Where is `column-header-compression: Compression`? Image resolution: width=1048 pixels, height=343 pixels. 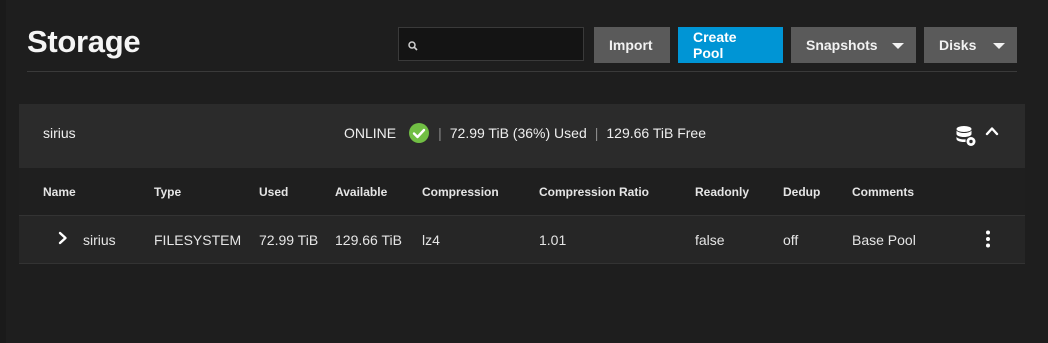 column-header-compression: Compression is located at coordinates (460, 192).